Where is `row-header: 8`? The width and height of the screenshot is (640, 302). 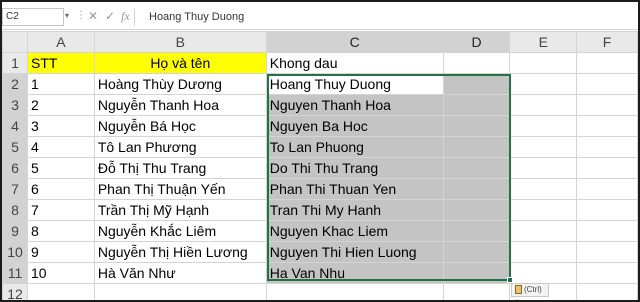 row-header: 8 is located at coordinates (15, 210).